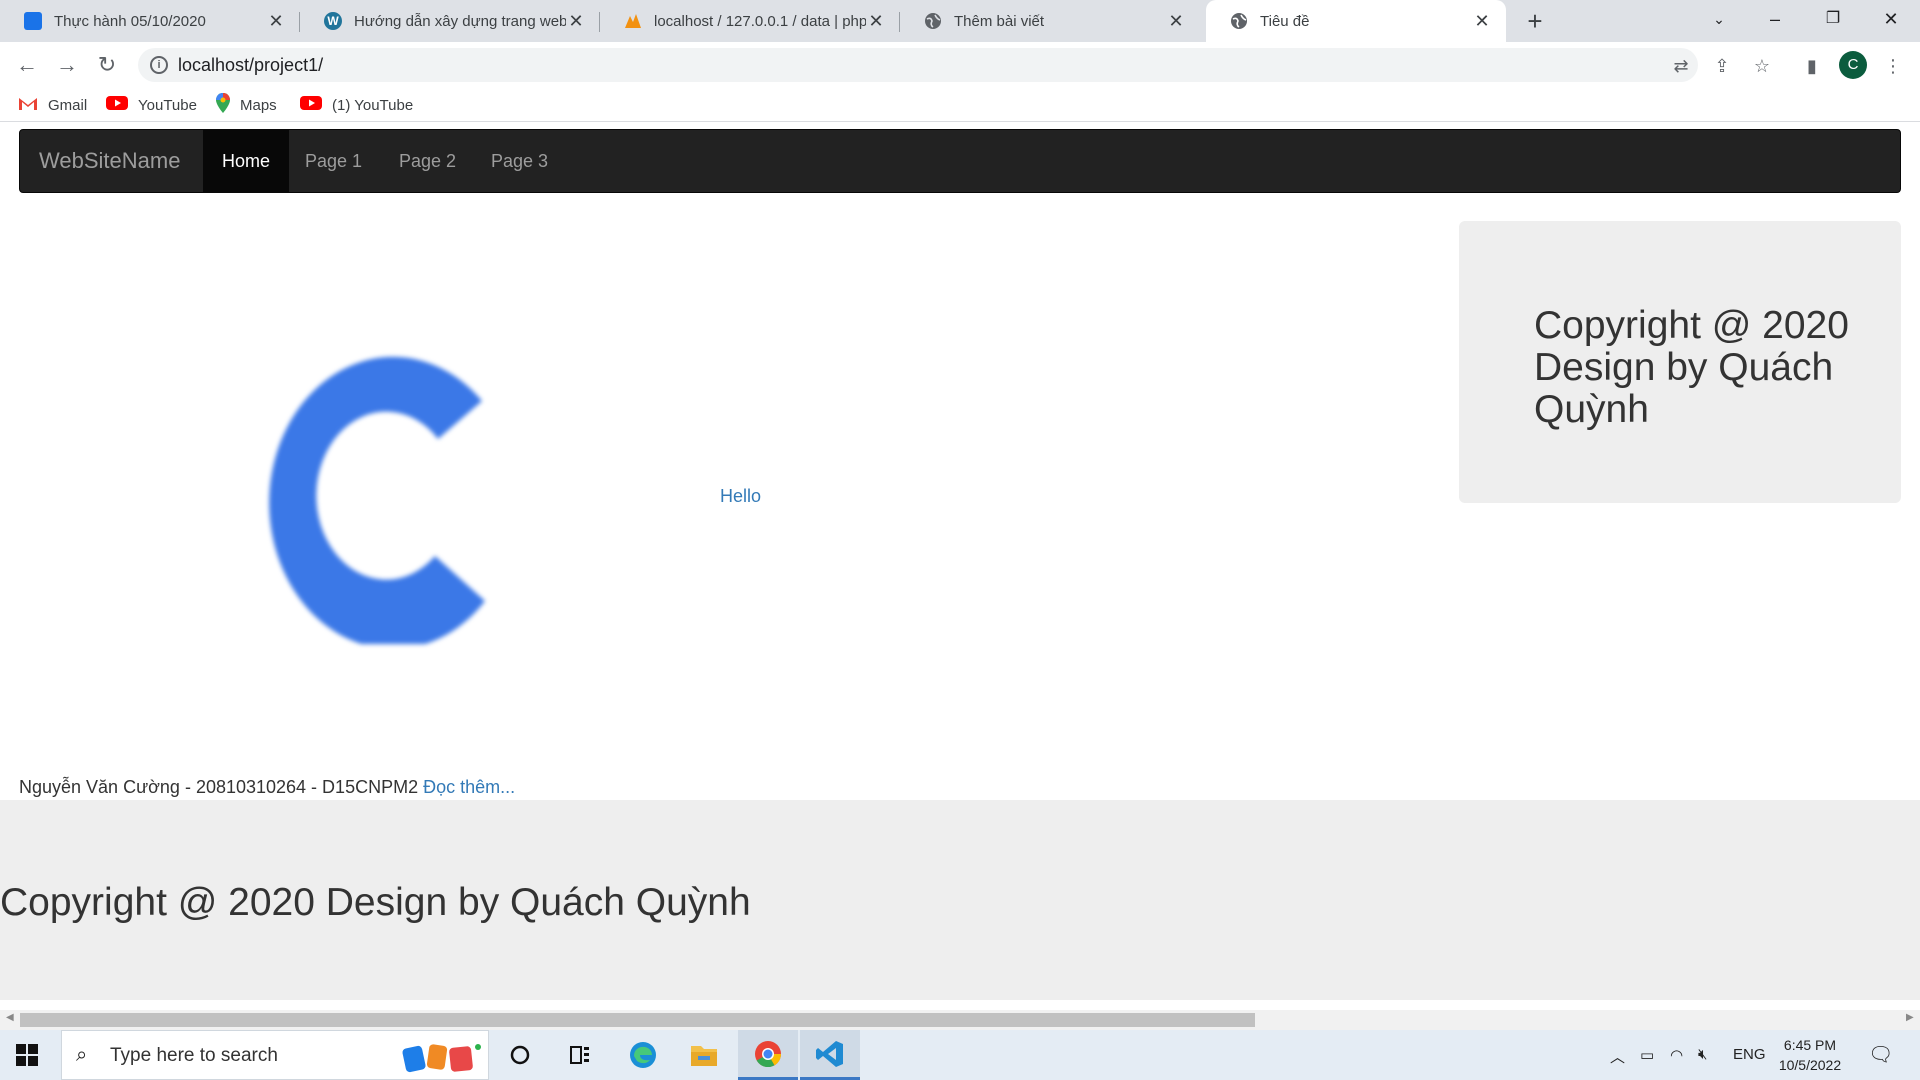 The width and height of the screenshot is (1920, 1080). What do you see at coordinates (1810, 1045) in the screenshot?
I see `clock-time: 6:45 PM` at bounding box center [1810, 1045].